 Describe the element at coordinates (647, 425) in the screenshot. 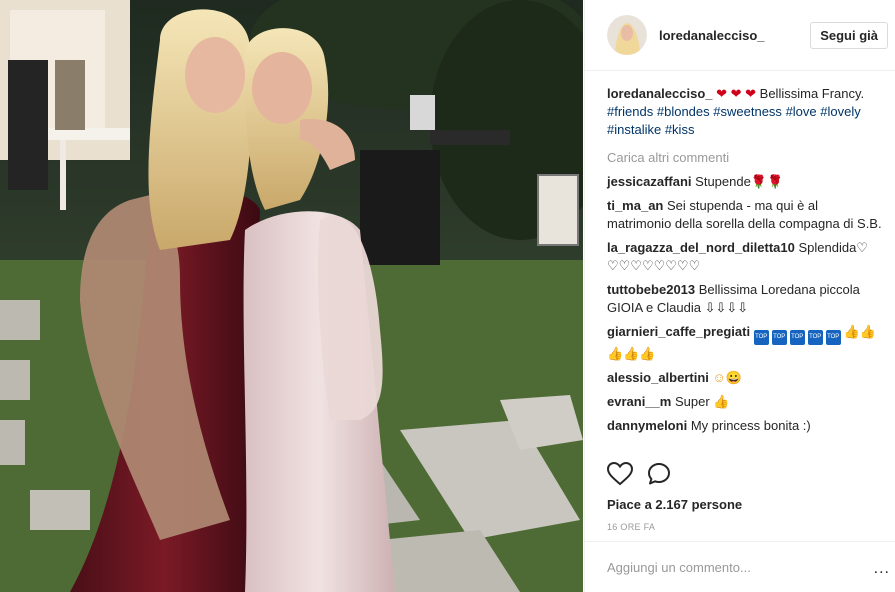

I see `comment-username: dannymeloni` at that location.